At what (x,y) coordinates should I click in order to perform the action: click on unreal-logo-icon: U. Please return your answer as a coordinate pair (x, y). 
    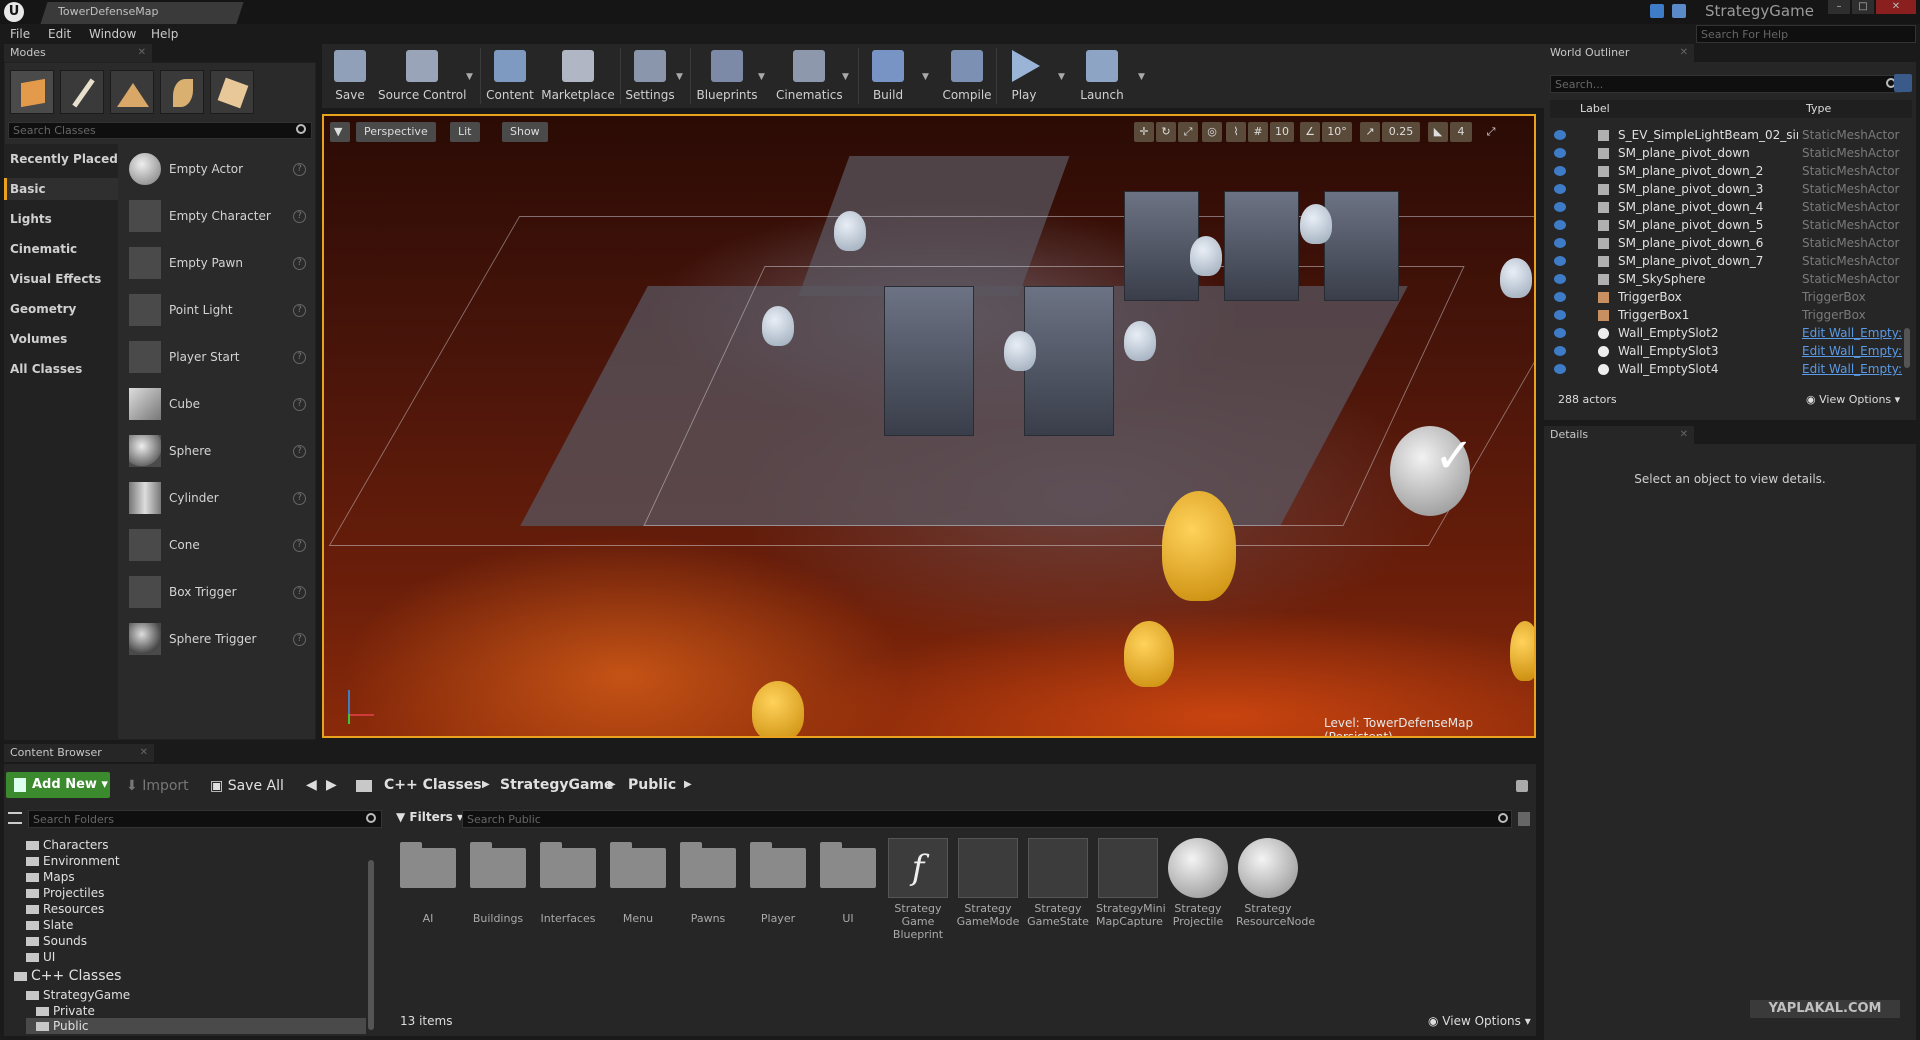
    Looking at the image, I should click on (14, 12).